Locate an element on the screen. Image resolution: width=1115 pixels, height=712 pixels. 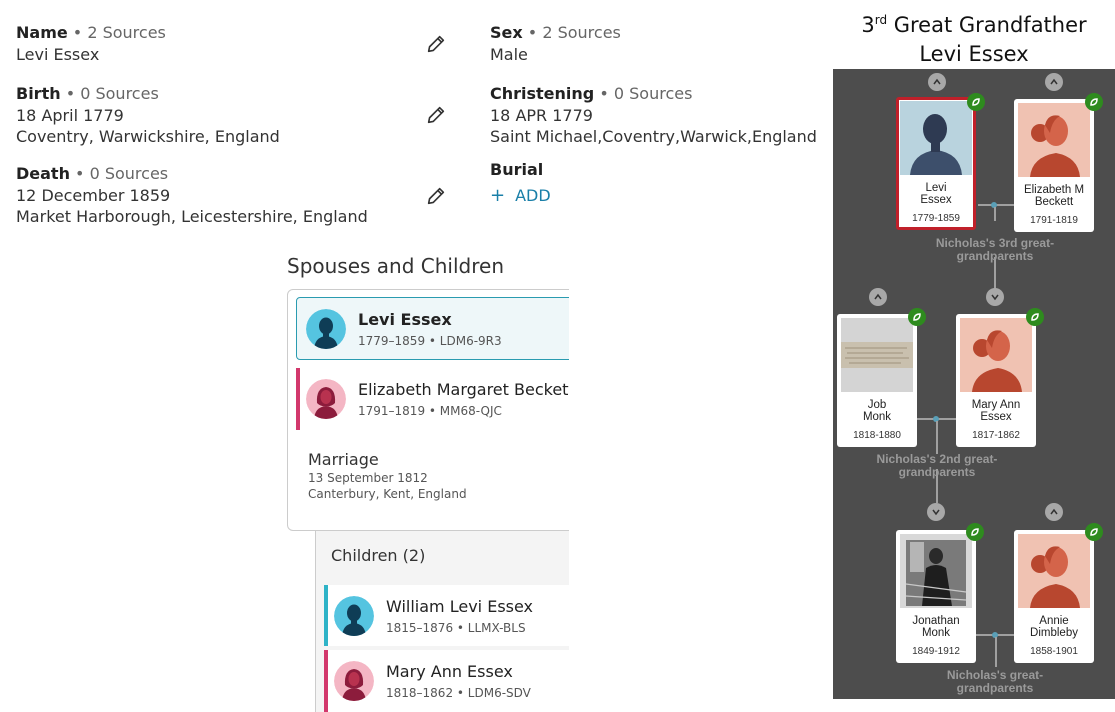
relationship-label: Nicholas's 2nd great- grandparents is located at coordinates (937, 465).